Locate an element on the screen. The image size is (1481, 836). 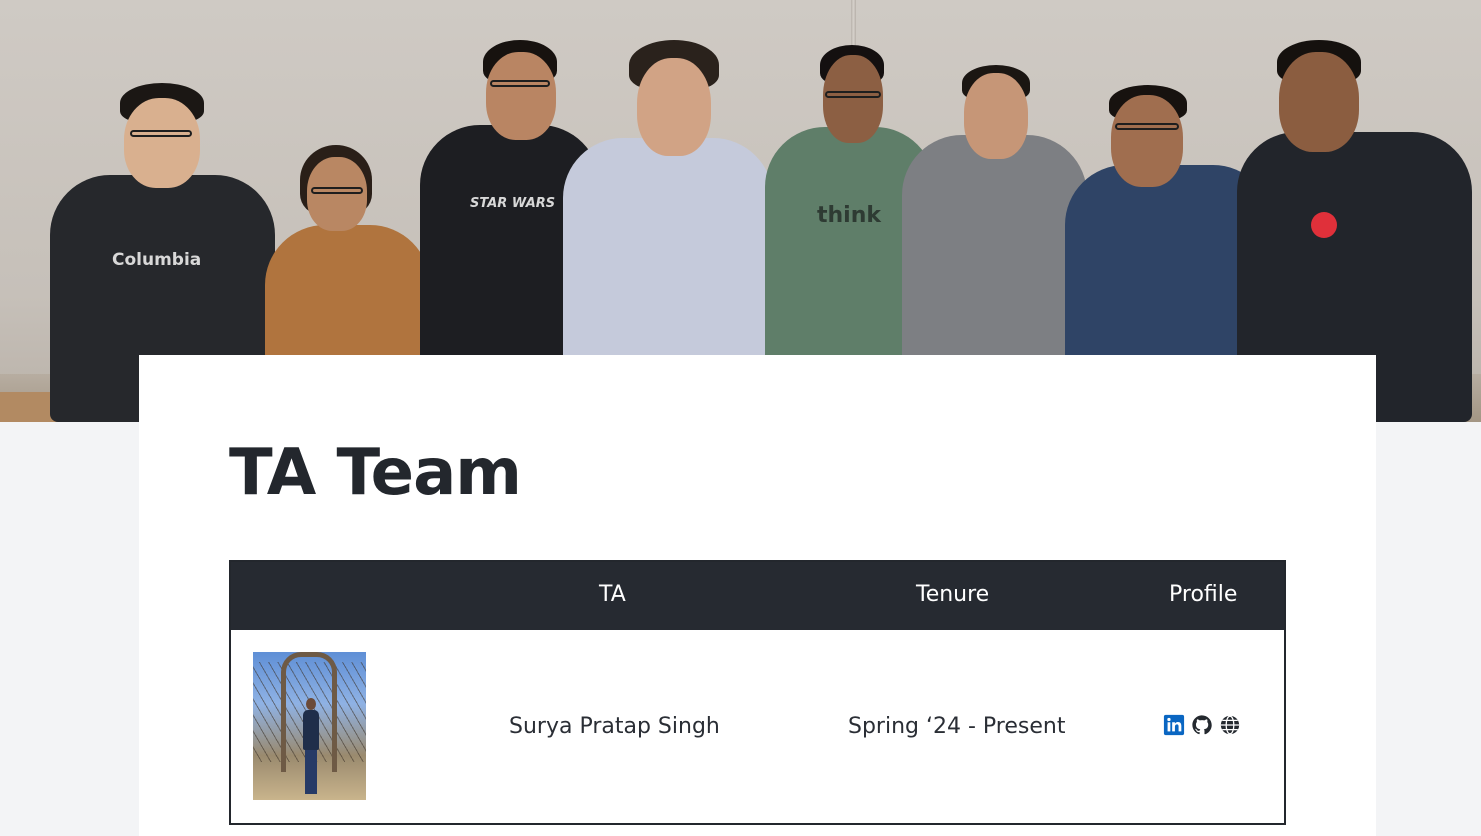
table-header: TA Tenure Profile is located at coordinates (757, 596).